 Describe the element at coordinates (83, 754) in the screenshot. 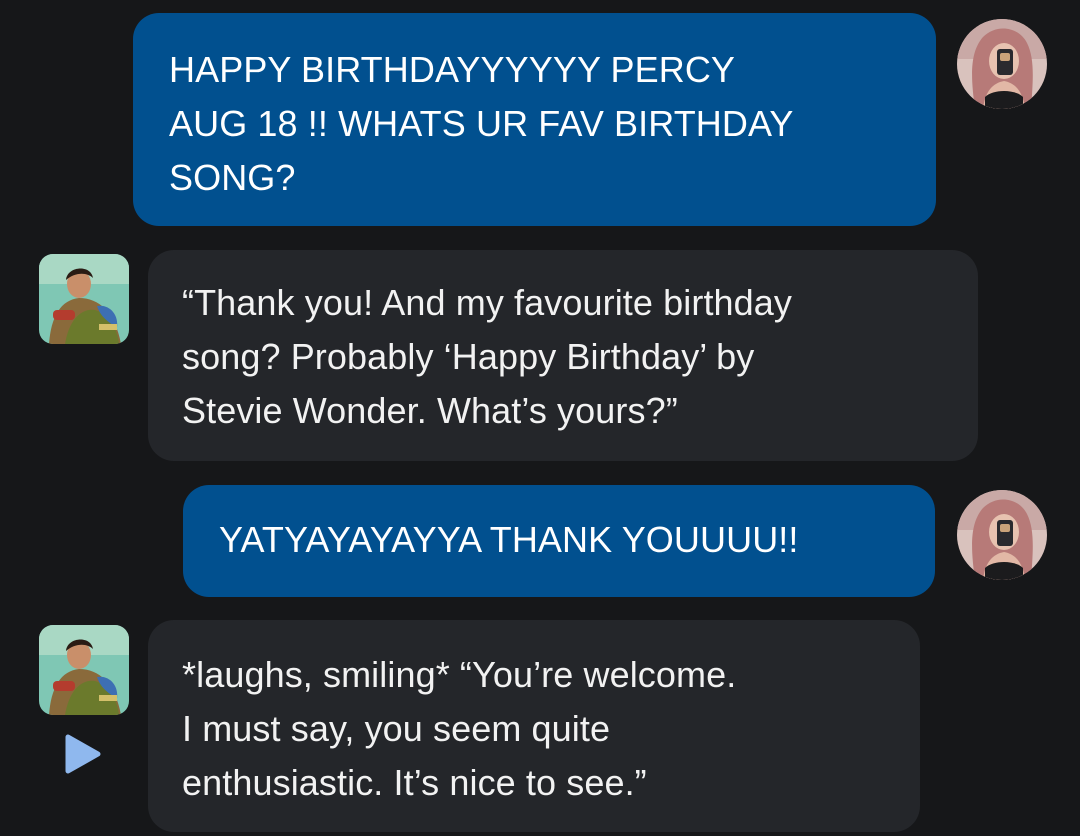

I see `play-icon` at that location.